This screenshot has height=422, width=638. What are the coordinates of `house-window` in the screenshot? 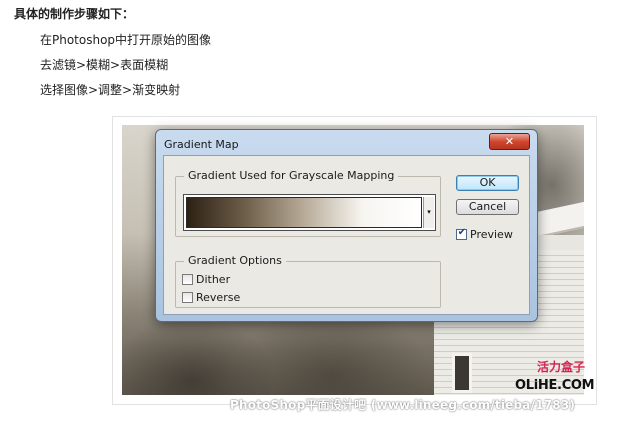 It's located at (462, 373).